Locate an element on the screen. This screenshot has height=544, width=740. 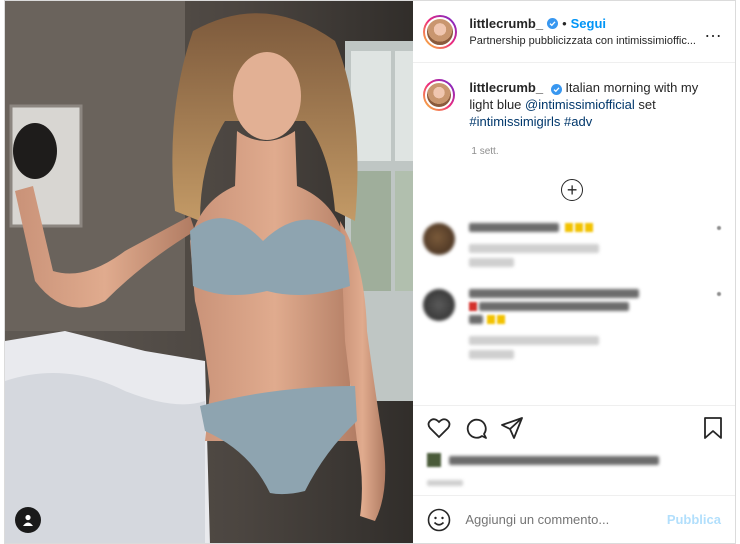
caption-text-part2: set is located at coordinates (645, 104).